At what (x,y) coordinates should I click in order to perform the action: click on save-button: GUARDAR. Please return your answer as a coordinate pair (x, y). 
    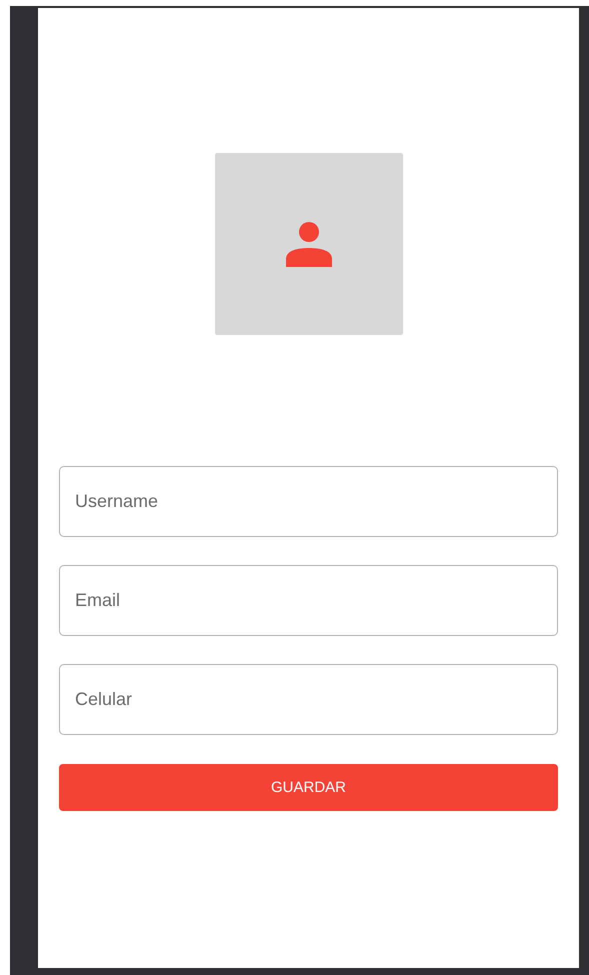
    Looking at the image, I should click on (308, 787).